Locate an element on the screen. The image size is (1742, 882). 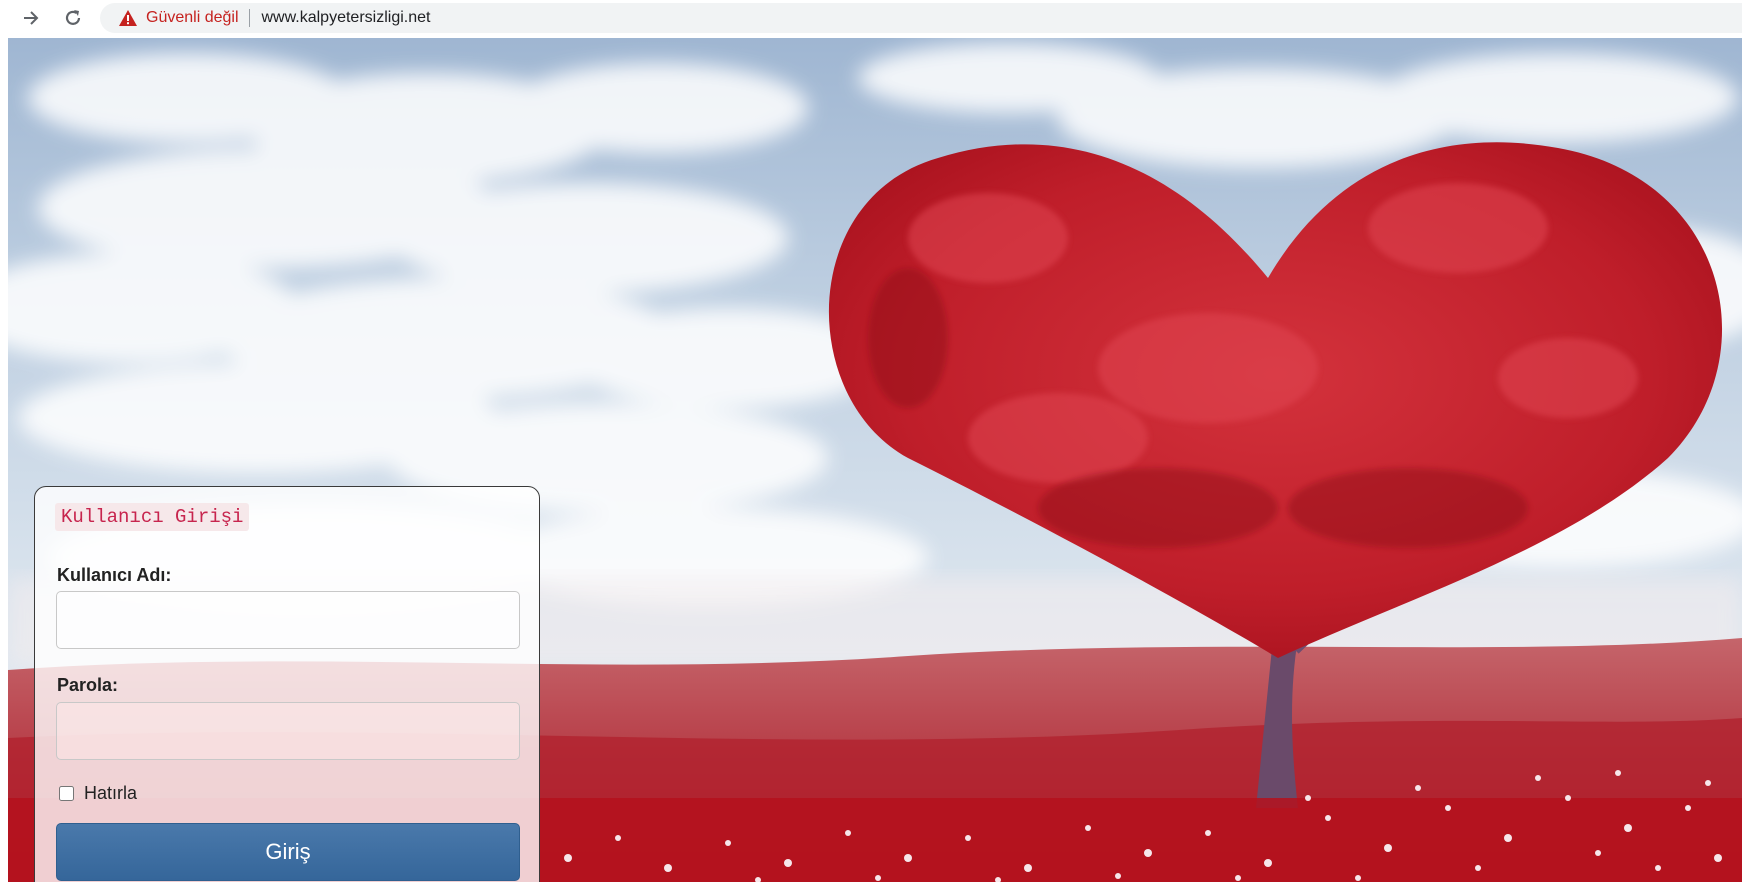
password-label: Parola: is located at coordinates (88, 685).